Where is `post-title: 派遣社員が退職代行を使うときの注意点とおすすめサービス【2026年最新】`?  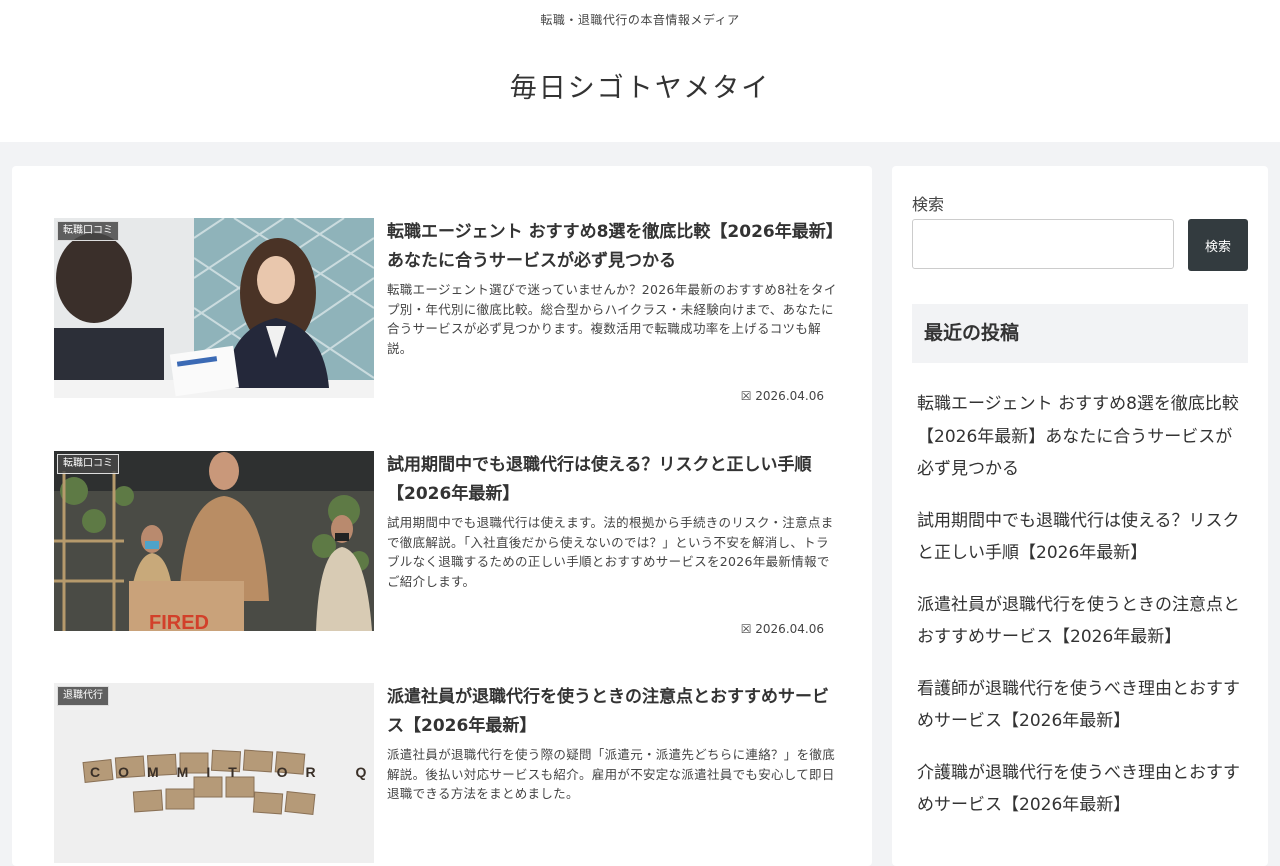
post-title: 派遣社員が退職代行を使うときの注意点とおすすめサービス【2026年最新】 is located at coordinates (612, 712).